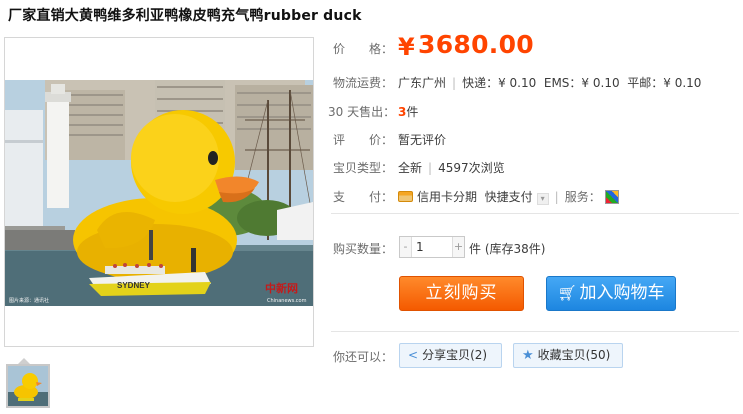 The width and height of the screenshot is (743, 414). Describe the element at coordinates (622, 293) in the screenshot. I see `add-to-cart-label: 加入购物车` at that location.